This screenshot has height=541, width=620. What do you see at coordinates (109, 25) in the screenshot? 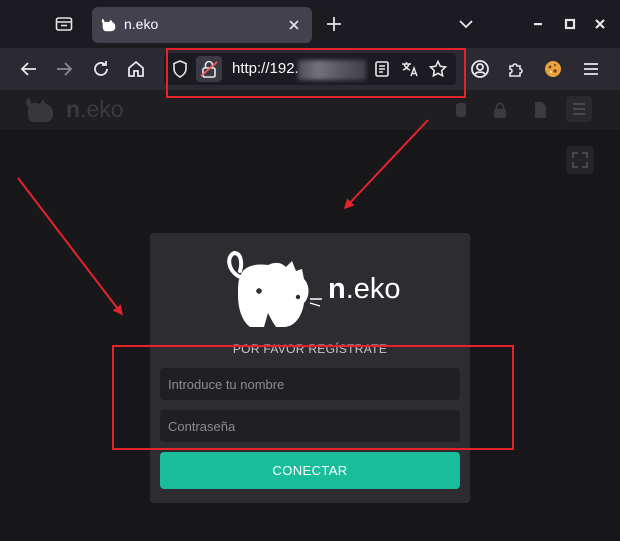
I see `neko-favicon-icon` at bounding box center [109, 25].